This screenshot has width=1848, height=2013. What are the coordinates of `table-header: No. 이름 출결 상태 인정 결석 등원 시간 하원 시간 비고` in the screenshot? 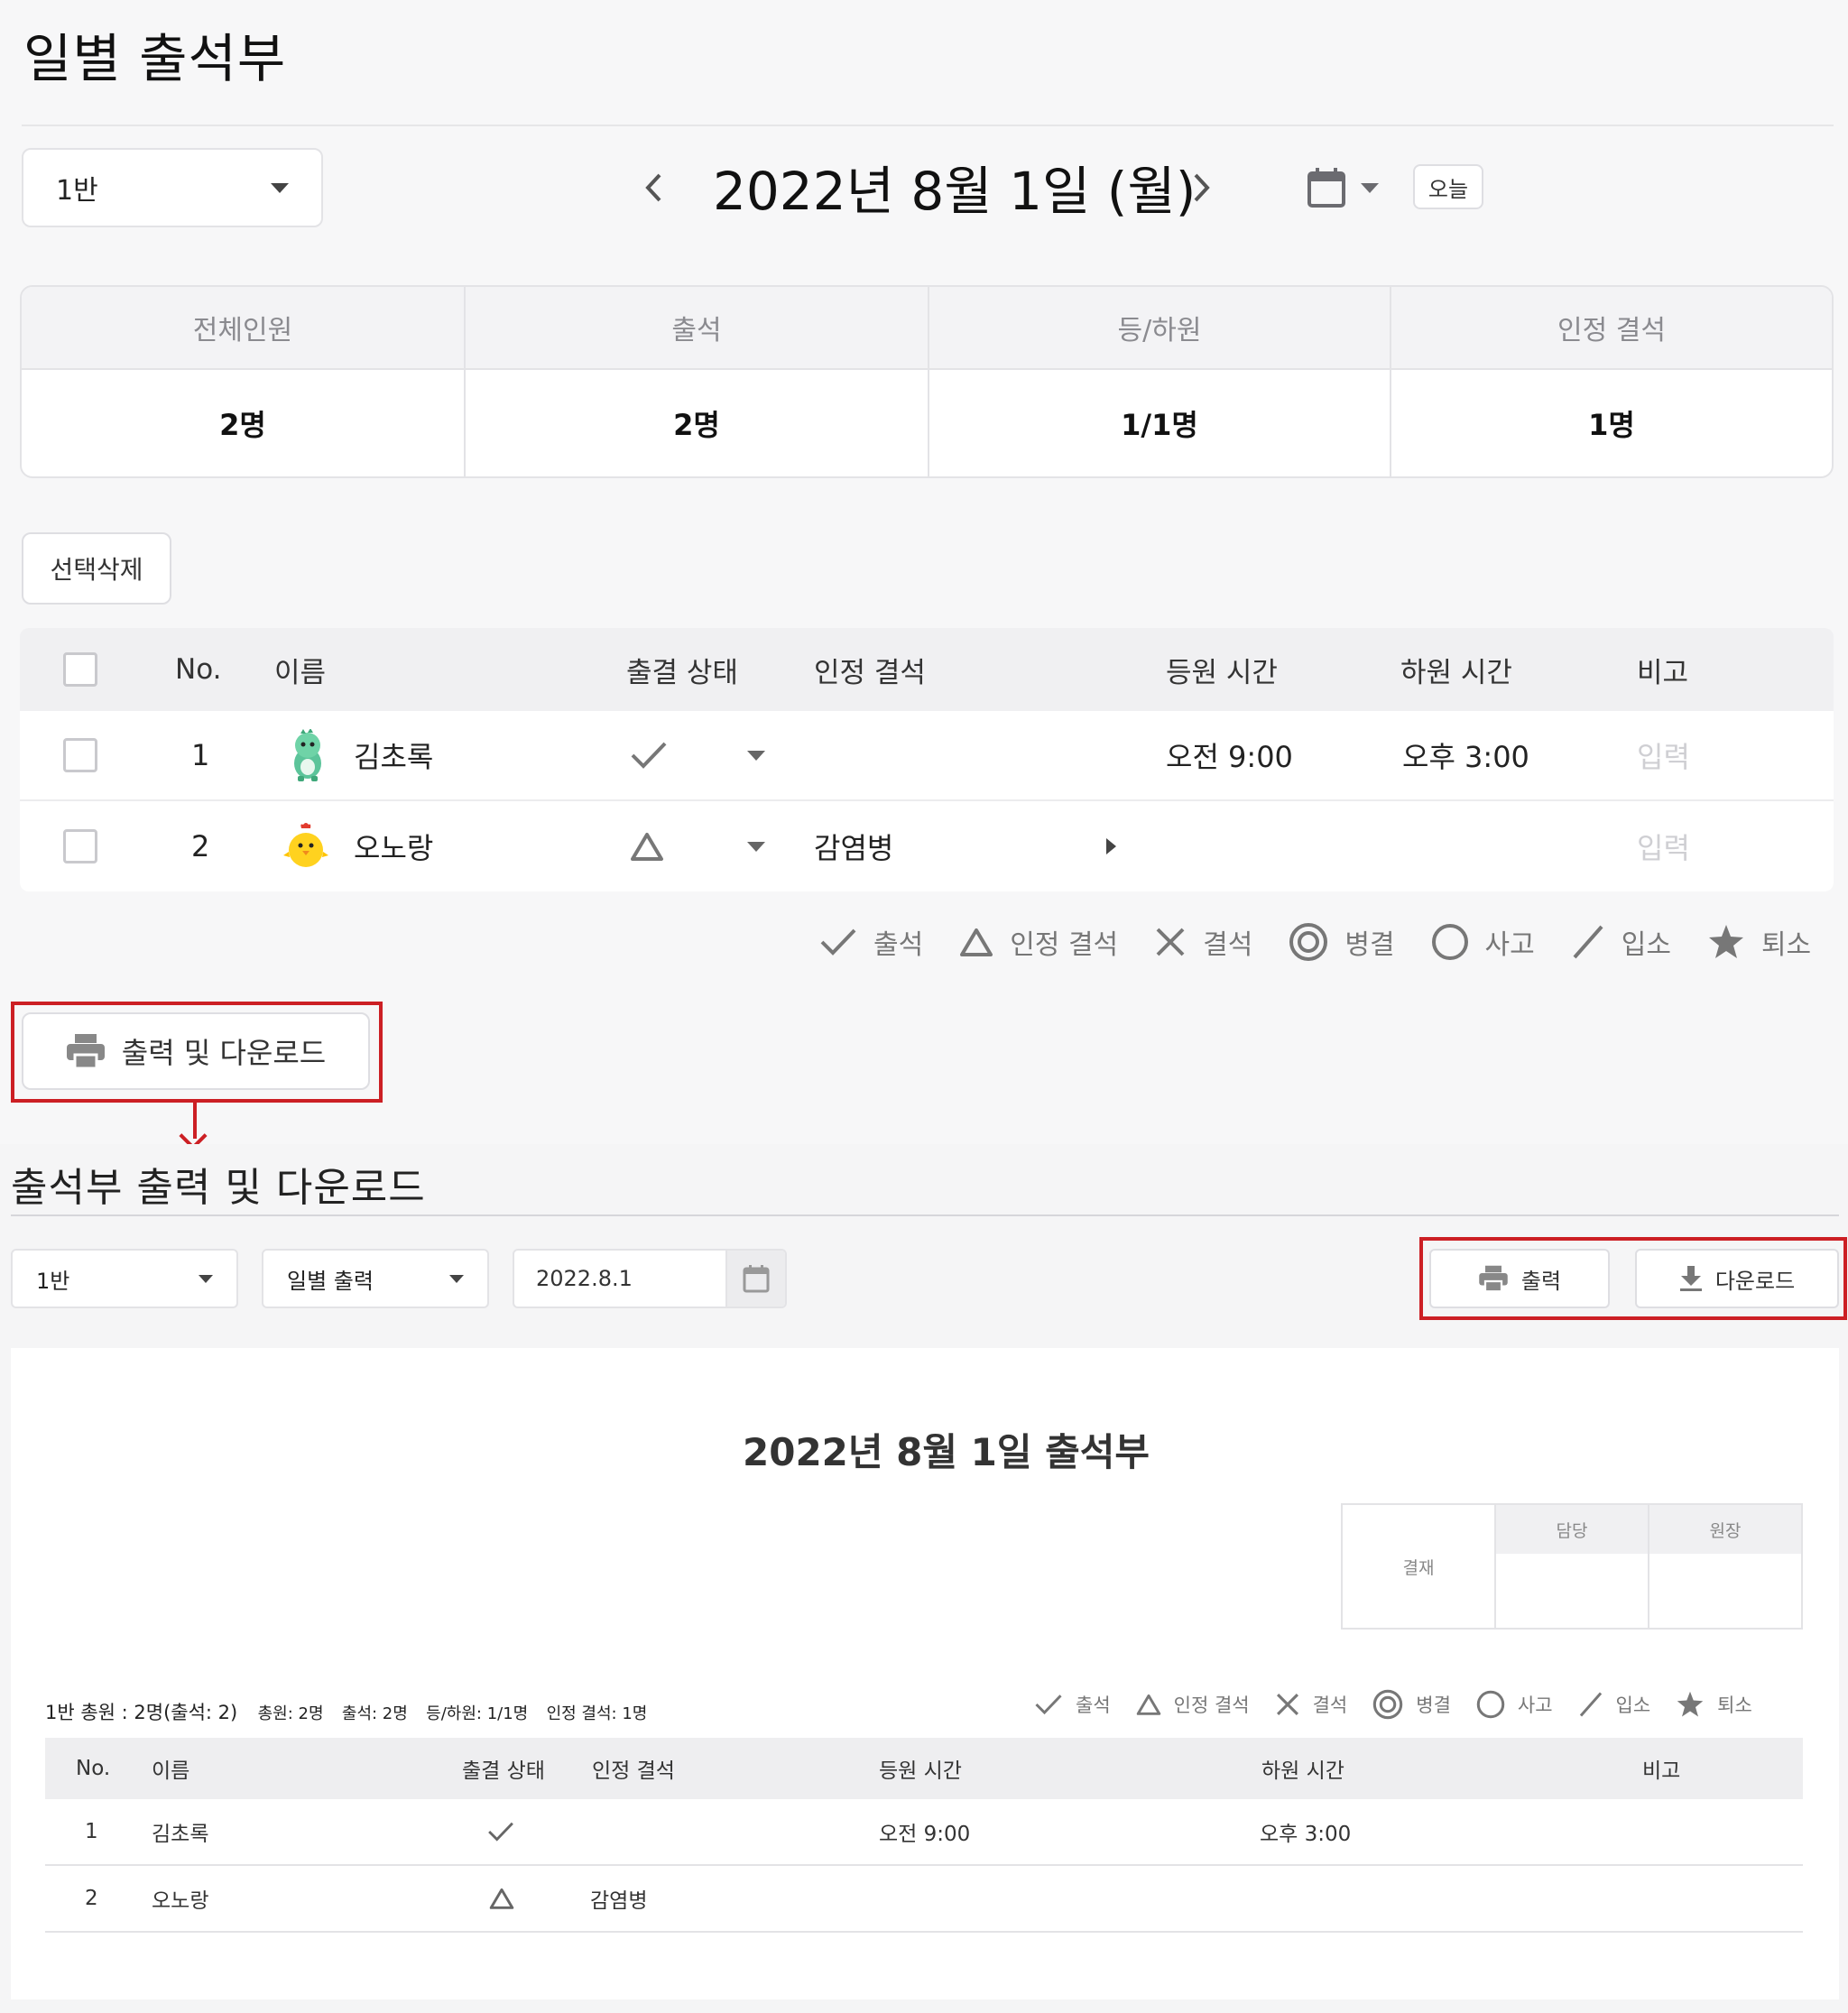 It's located at (927, 669).